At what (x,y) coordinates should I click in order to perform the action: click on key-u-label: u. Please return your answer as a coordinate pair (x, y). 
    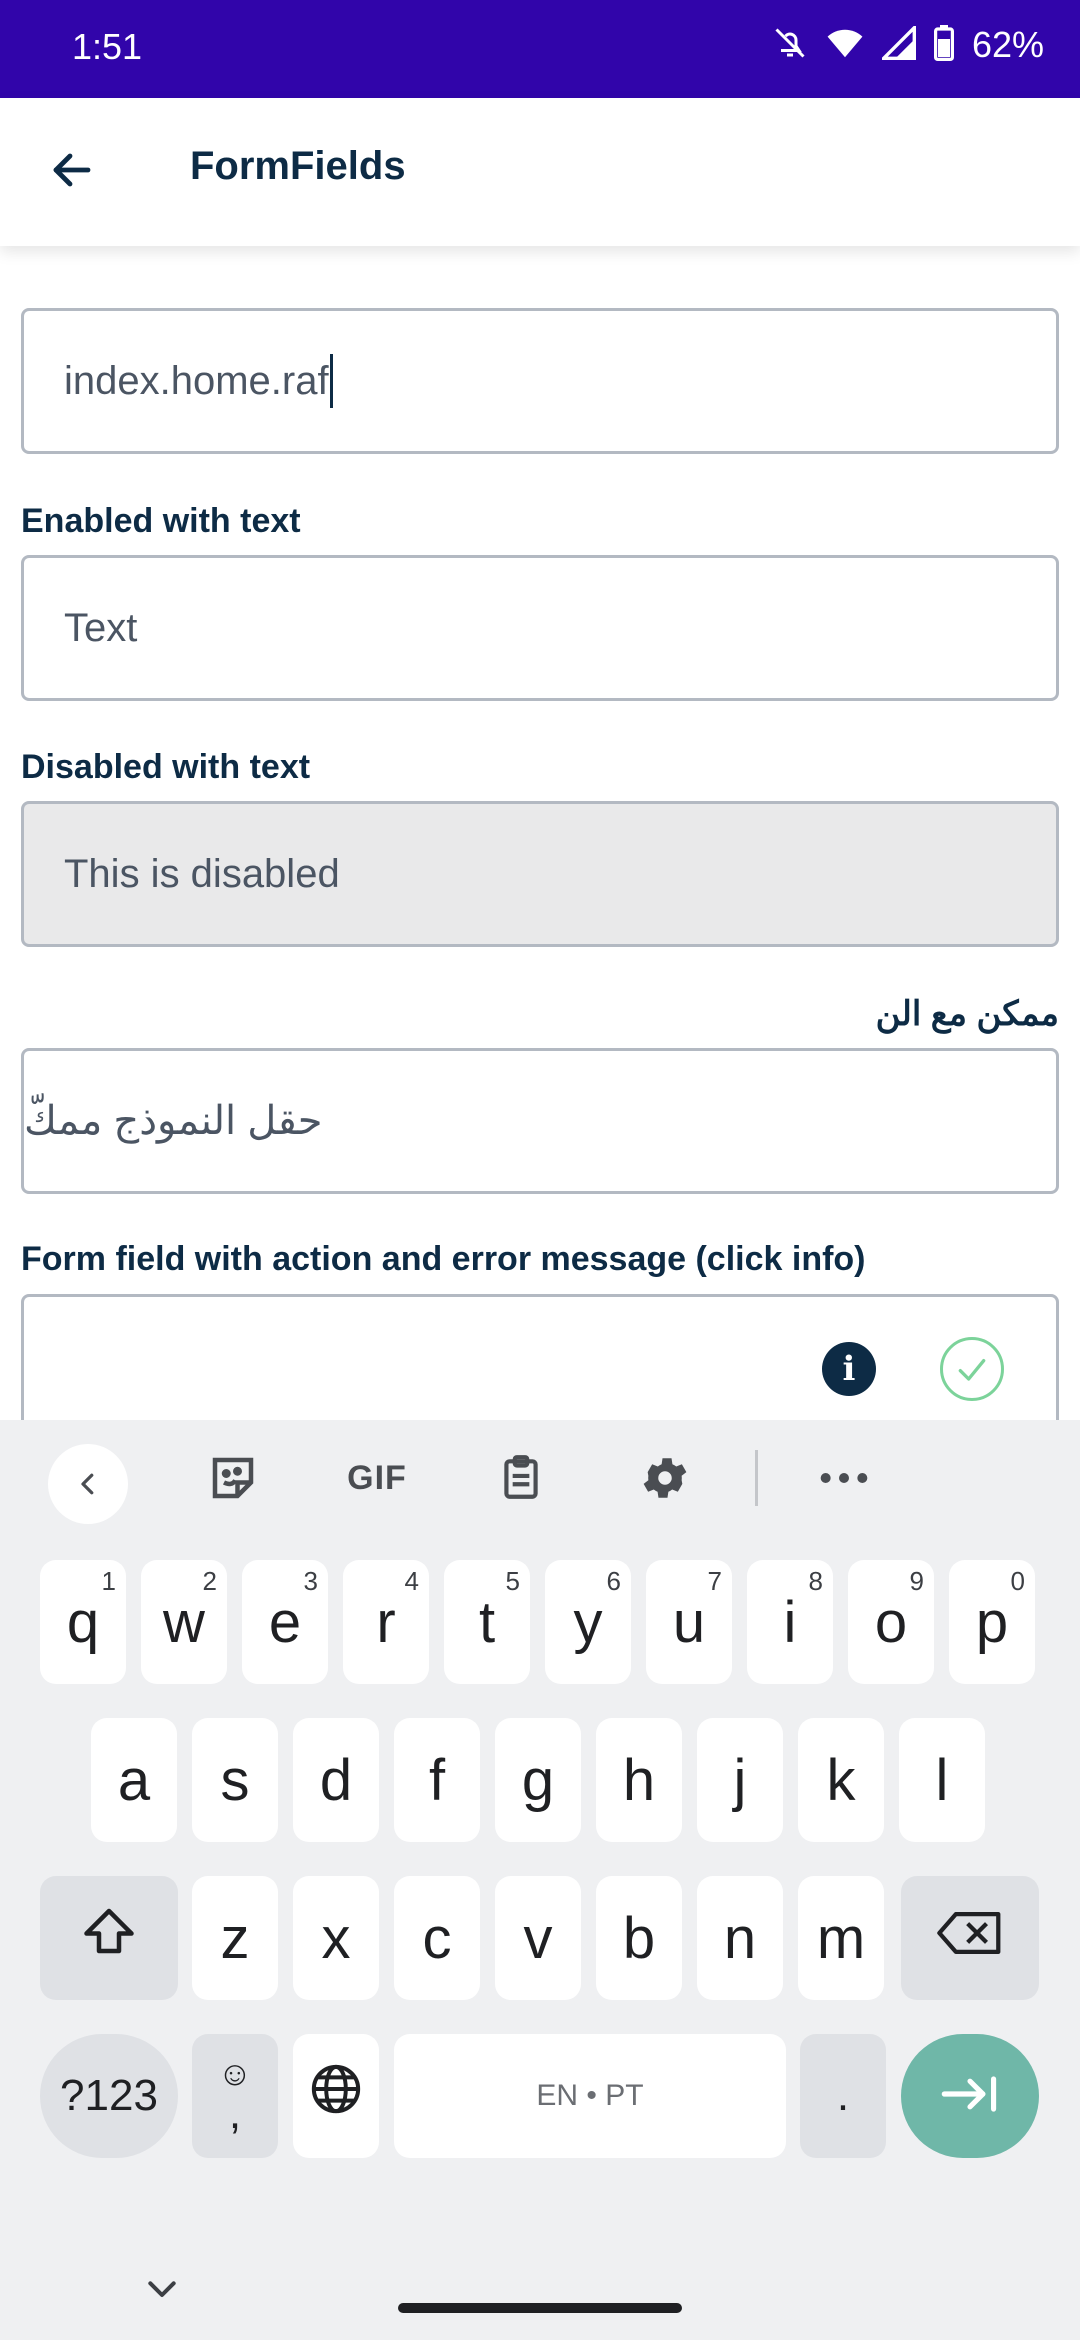
    Looking at the image, I should click on (689, 1622).